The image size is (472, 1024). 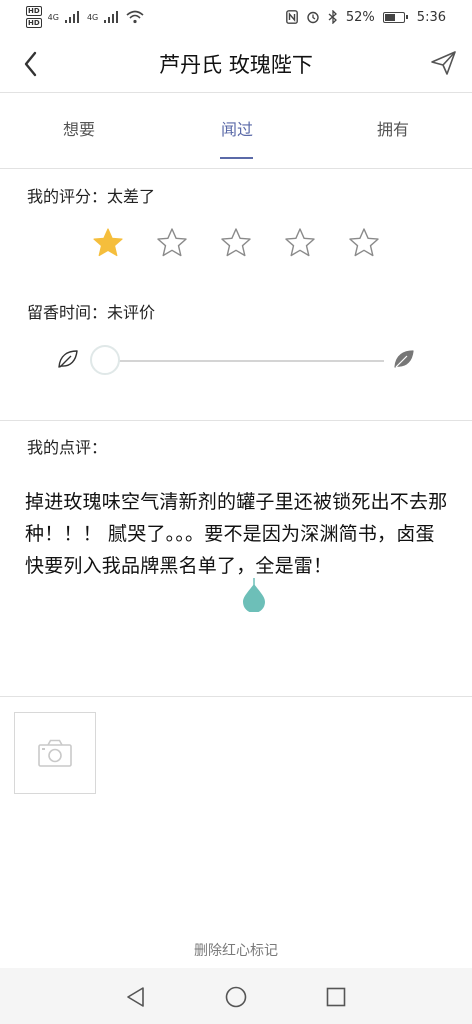 I want to click on send-icon, so click(x=443, y=63).